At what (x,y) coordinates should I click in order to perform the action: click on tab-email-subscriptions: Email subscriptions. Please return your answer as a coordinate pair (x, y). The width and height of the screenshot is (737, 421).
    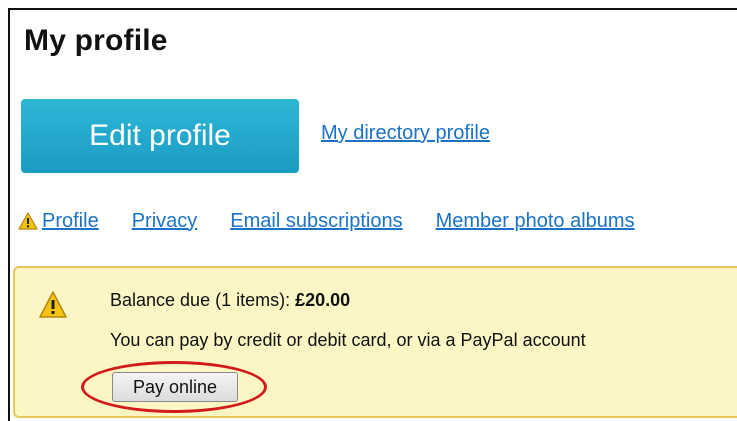
    Looking at the image, I should click on (316, 221).